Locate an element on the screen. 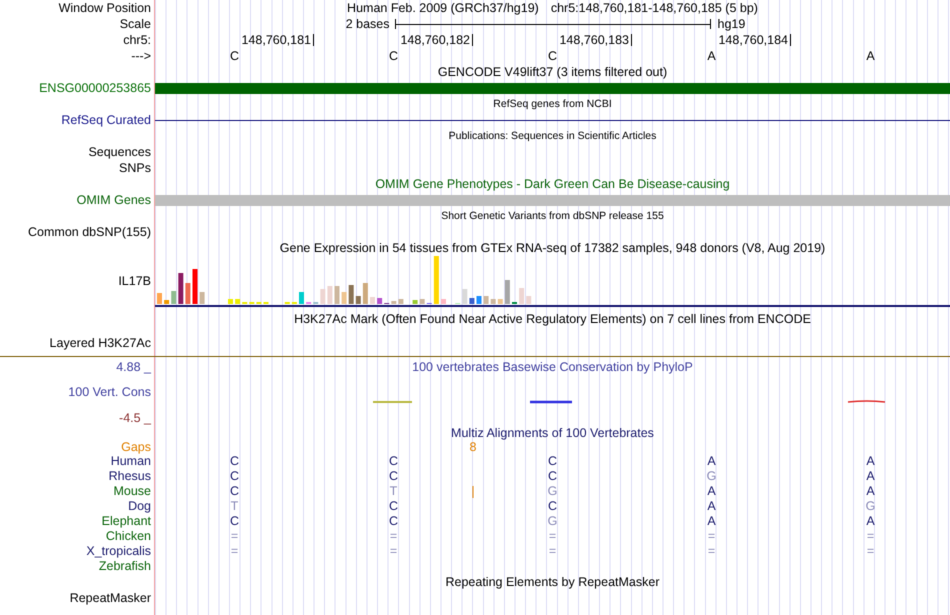 This screenshot has width=950, height=615. track-label: OMIM Genes is located at coordinates (113, 200).